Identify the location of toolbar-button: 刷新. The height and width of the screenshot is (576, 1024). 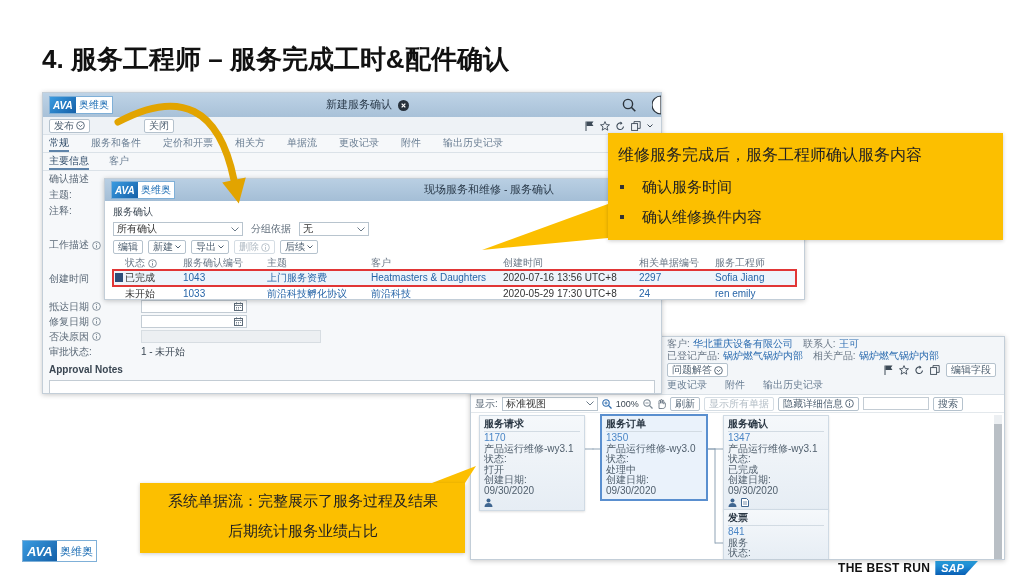
(684, 403).